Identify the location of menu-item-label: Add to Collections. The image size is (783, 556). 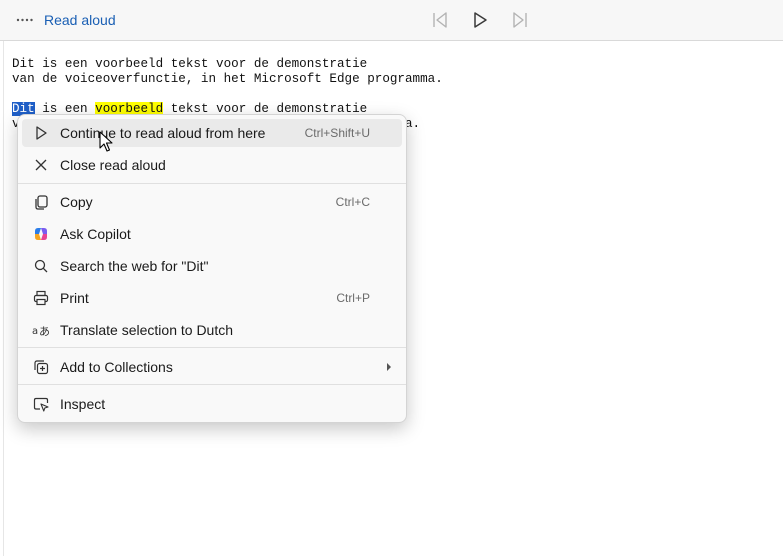
(116, 367).